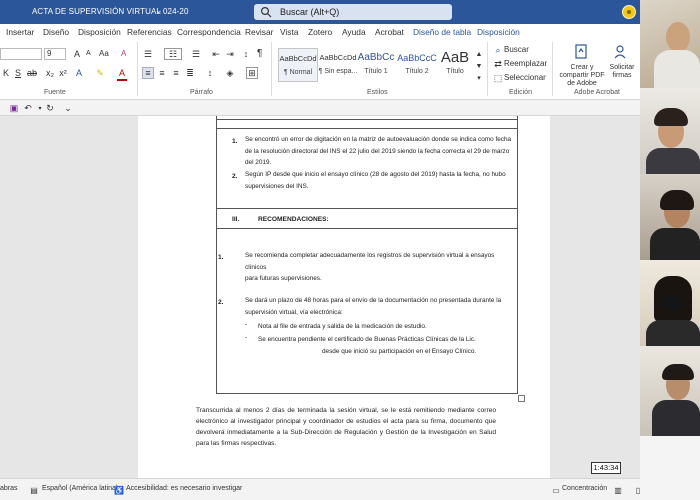 This screenshot has height=500, width=700. I want to click on align-center-icon: ≡, so click(162, 73).